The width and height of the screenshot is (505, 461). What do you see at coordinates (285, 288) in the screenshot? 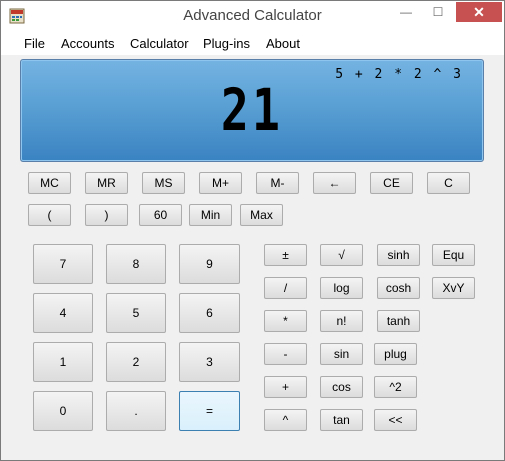
I see `divide-button: /` at bounding box center [285, 288].